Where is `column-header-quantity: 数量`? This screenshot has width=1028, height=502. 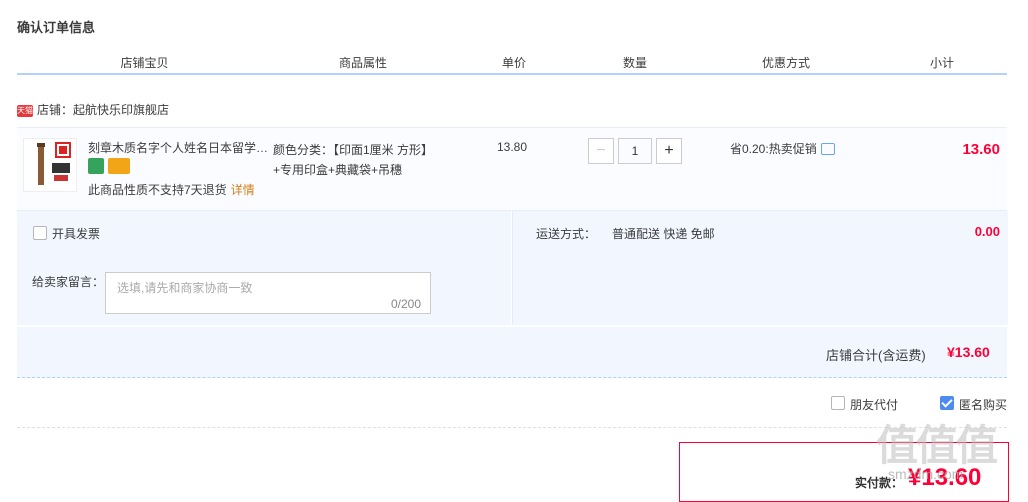
column-header-quantity: 数量 is located at coordinates (634, 63).